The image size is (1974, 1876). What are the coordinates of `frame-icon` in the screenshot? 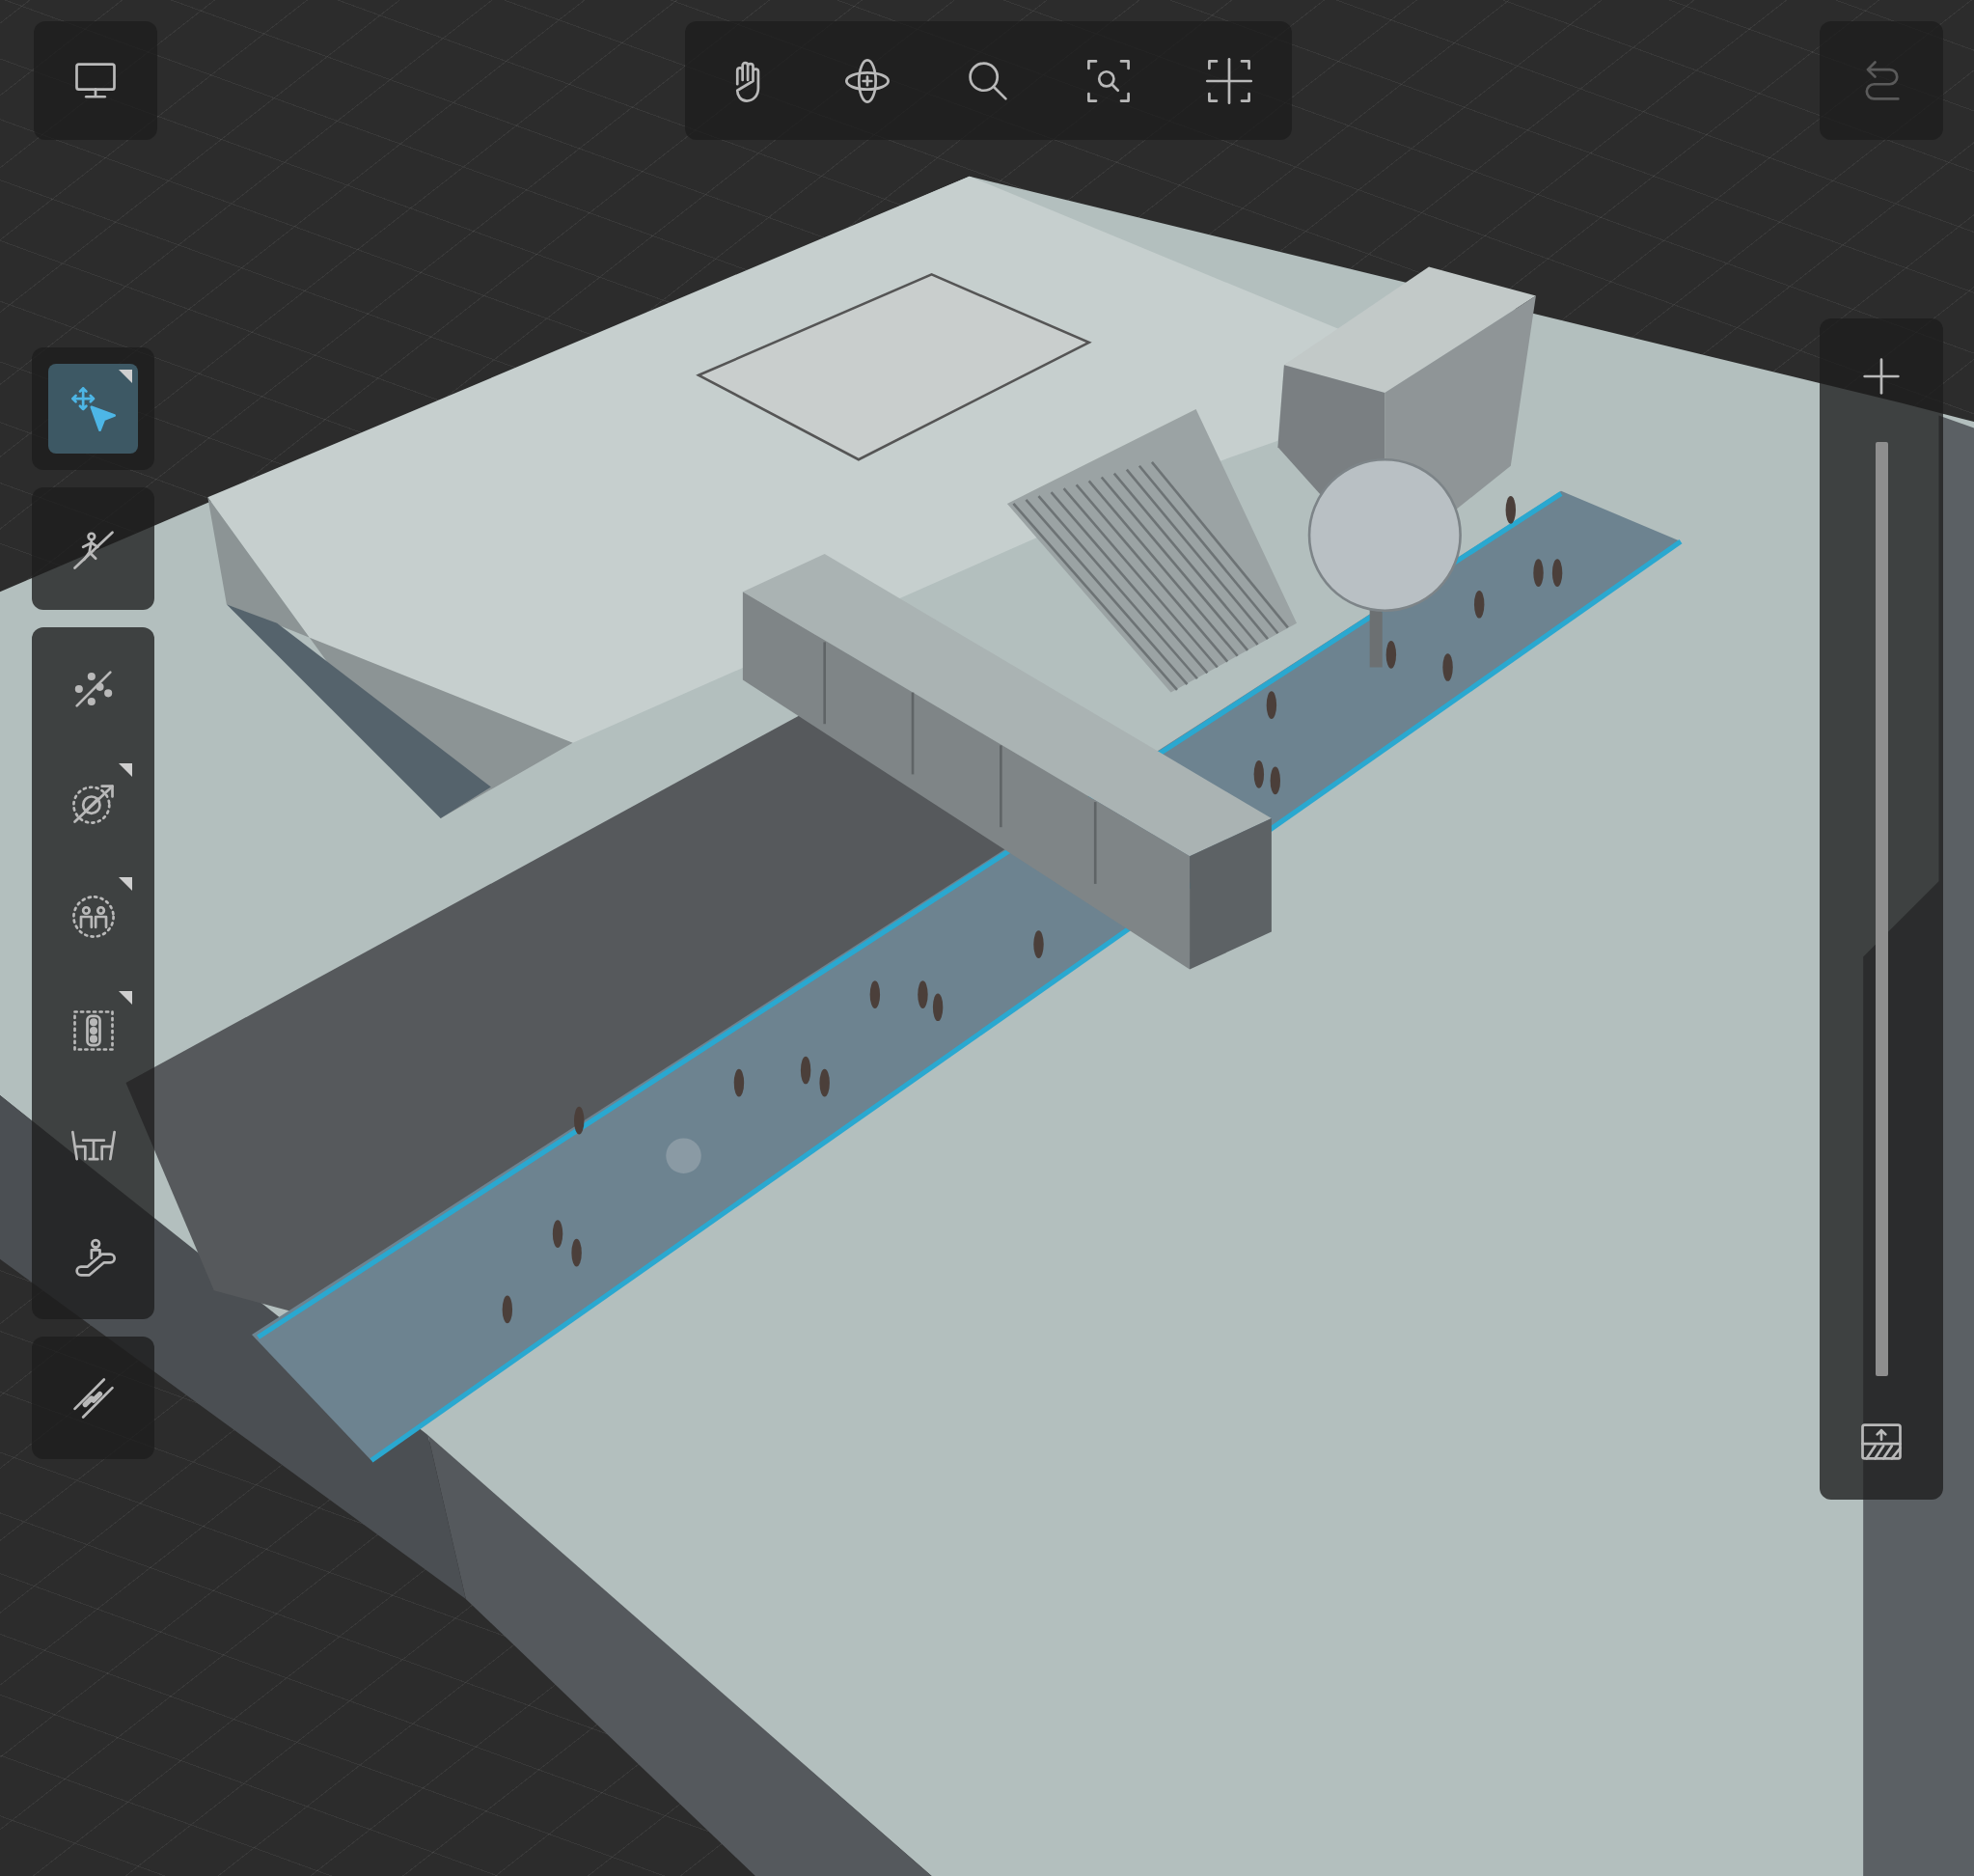 It's located at (1229, 80).